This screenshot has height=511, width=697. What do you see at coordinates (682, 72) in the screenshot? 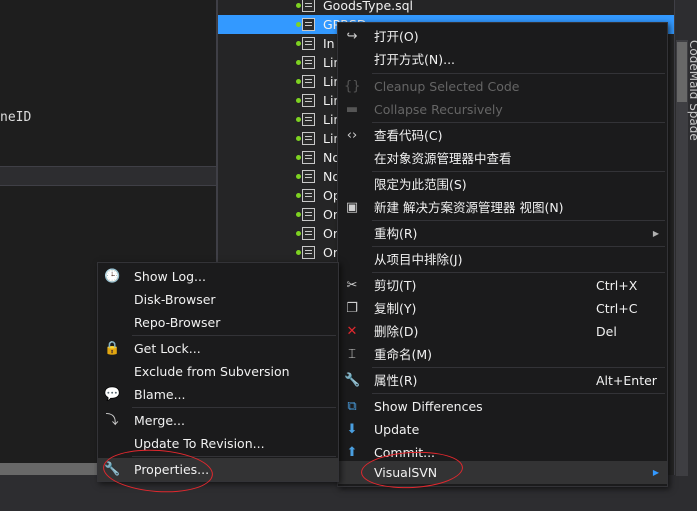
I see `scrollbar-thumb` at bounding box center [682, 72].